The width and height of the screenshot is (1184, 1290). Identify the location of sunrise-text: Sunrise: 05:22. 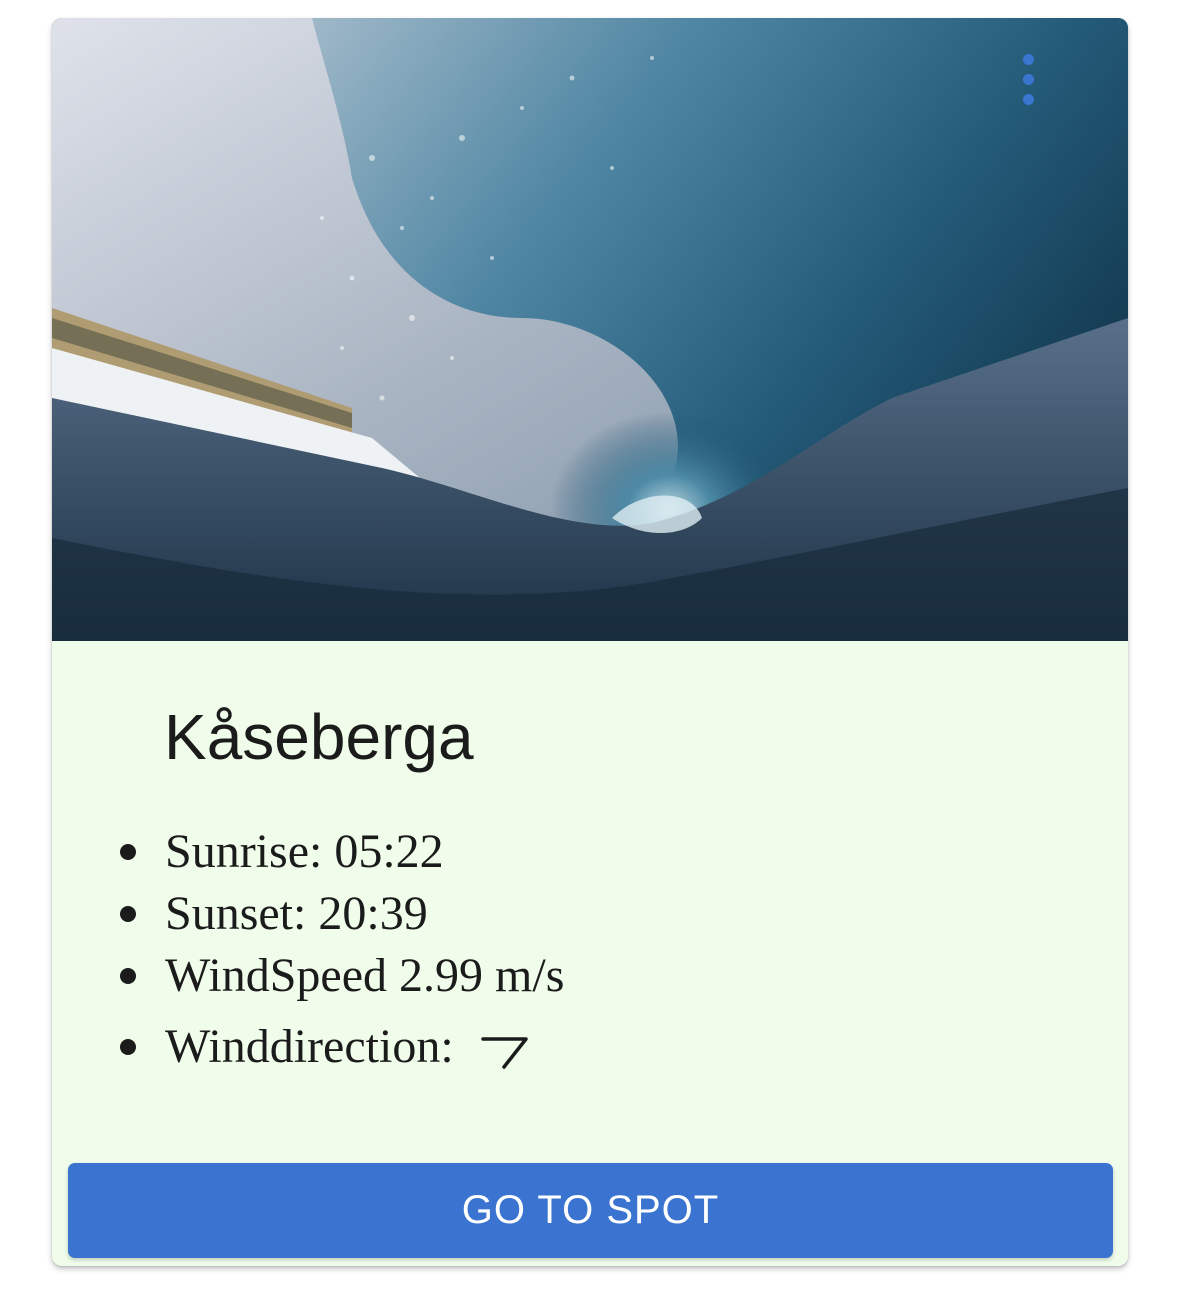
(304, 851).